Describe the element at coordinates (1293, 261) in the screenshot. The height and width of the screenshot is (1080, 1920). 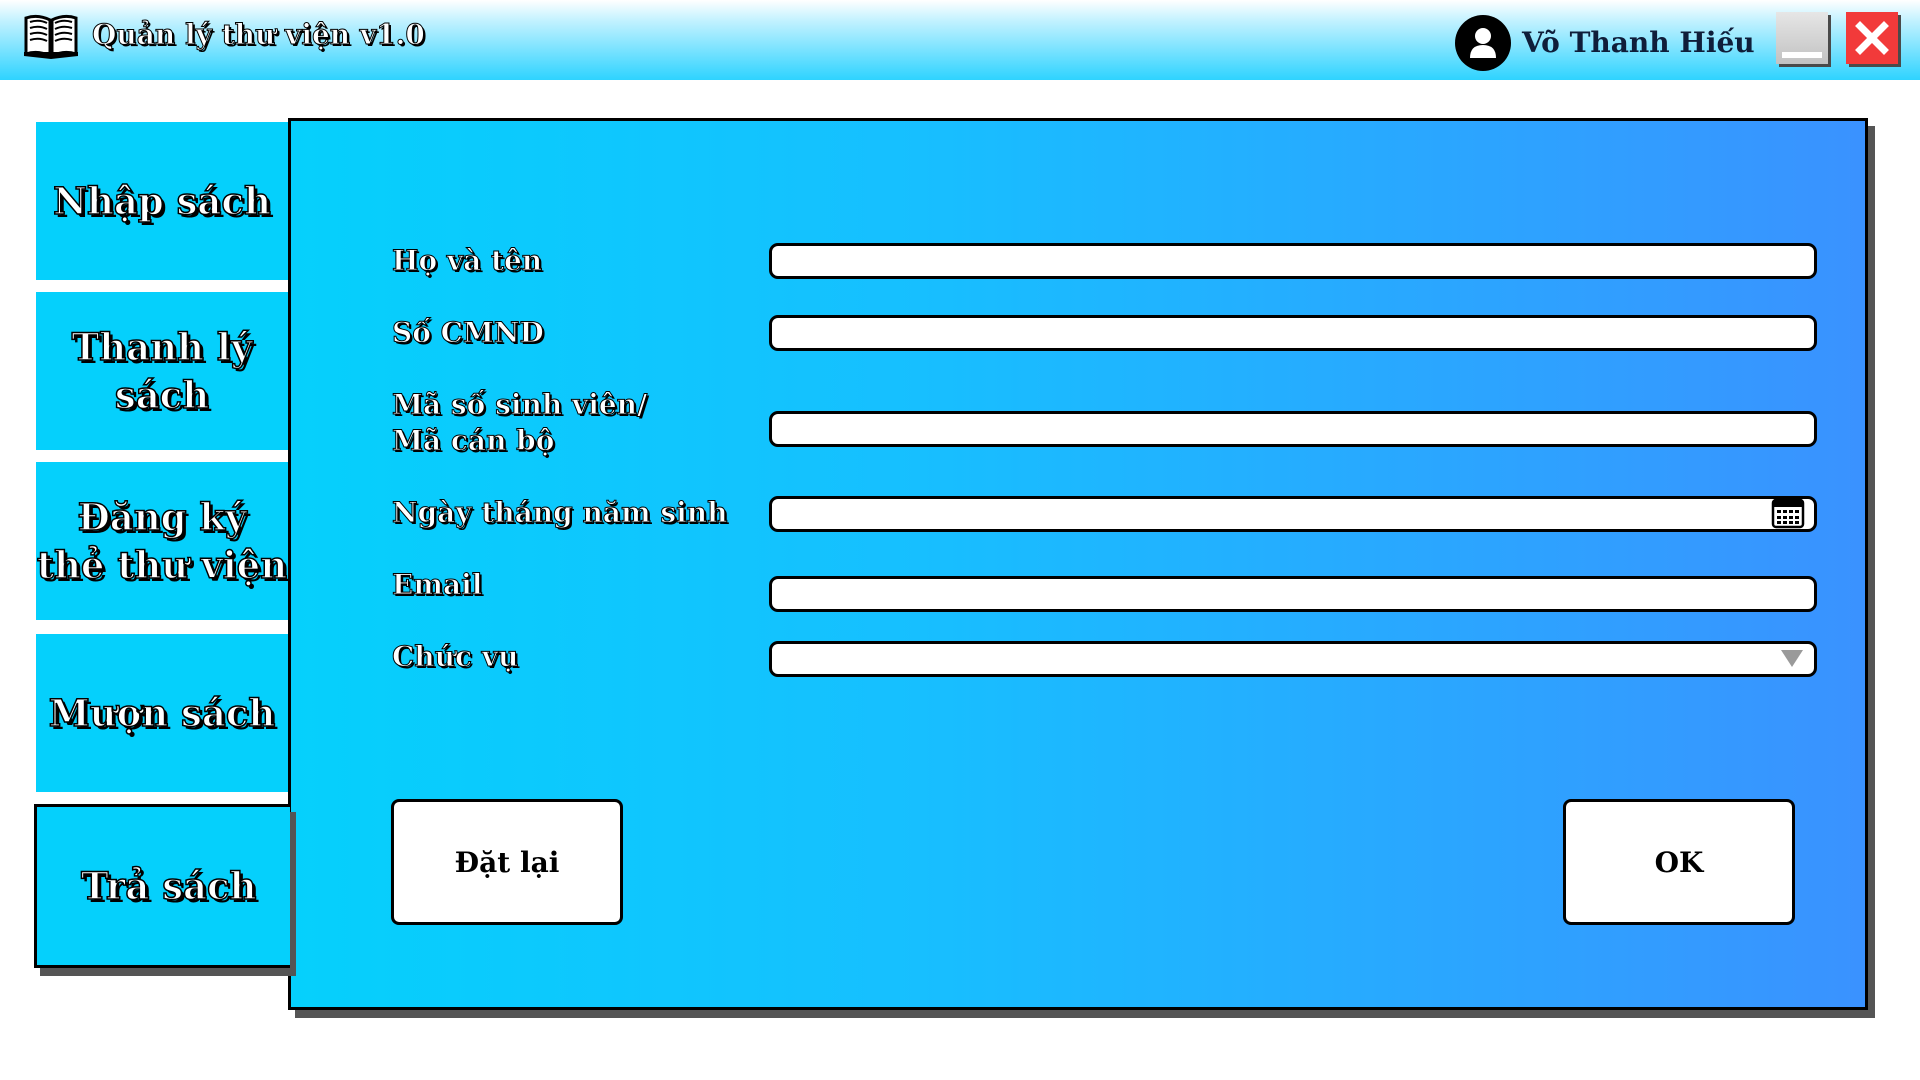
I see `ho-va-ten-input` at that location.